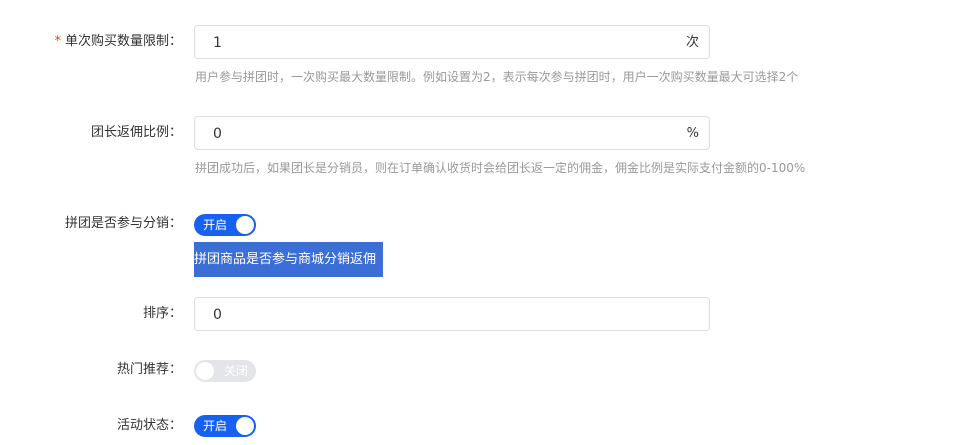 The height and width of the screenshot is (445, 964). Describe the element at coordinates (452, 42) in the screenshot. I see `purchase-limit-input: 1 次` at that location.